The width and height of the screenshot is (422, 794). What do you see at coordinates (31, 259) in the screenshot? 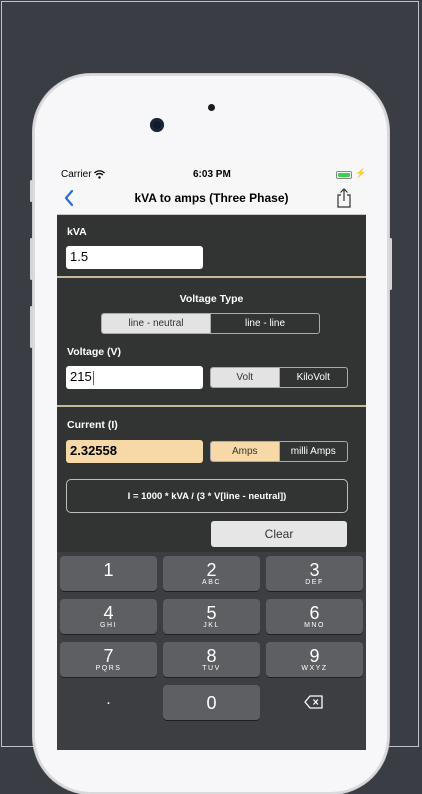
I see `volume-up-button` at bounding box center [31, 259].